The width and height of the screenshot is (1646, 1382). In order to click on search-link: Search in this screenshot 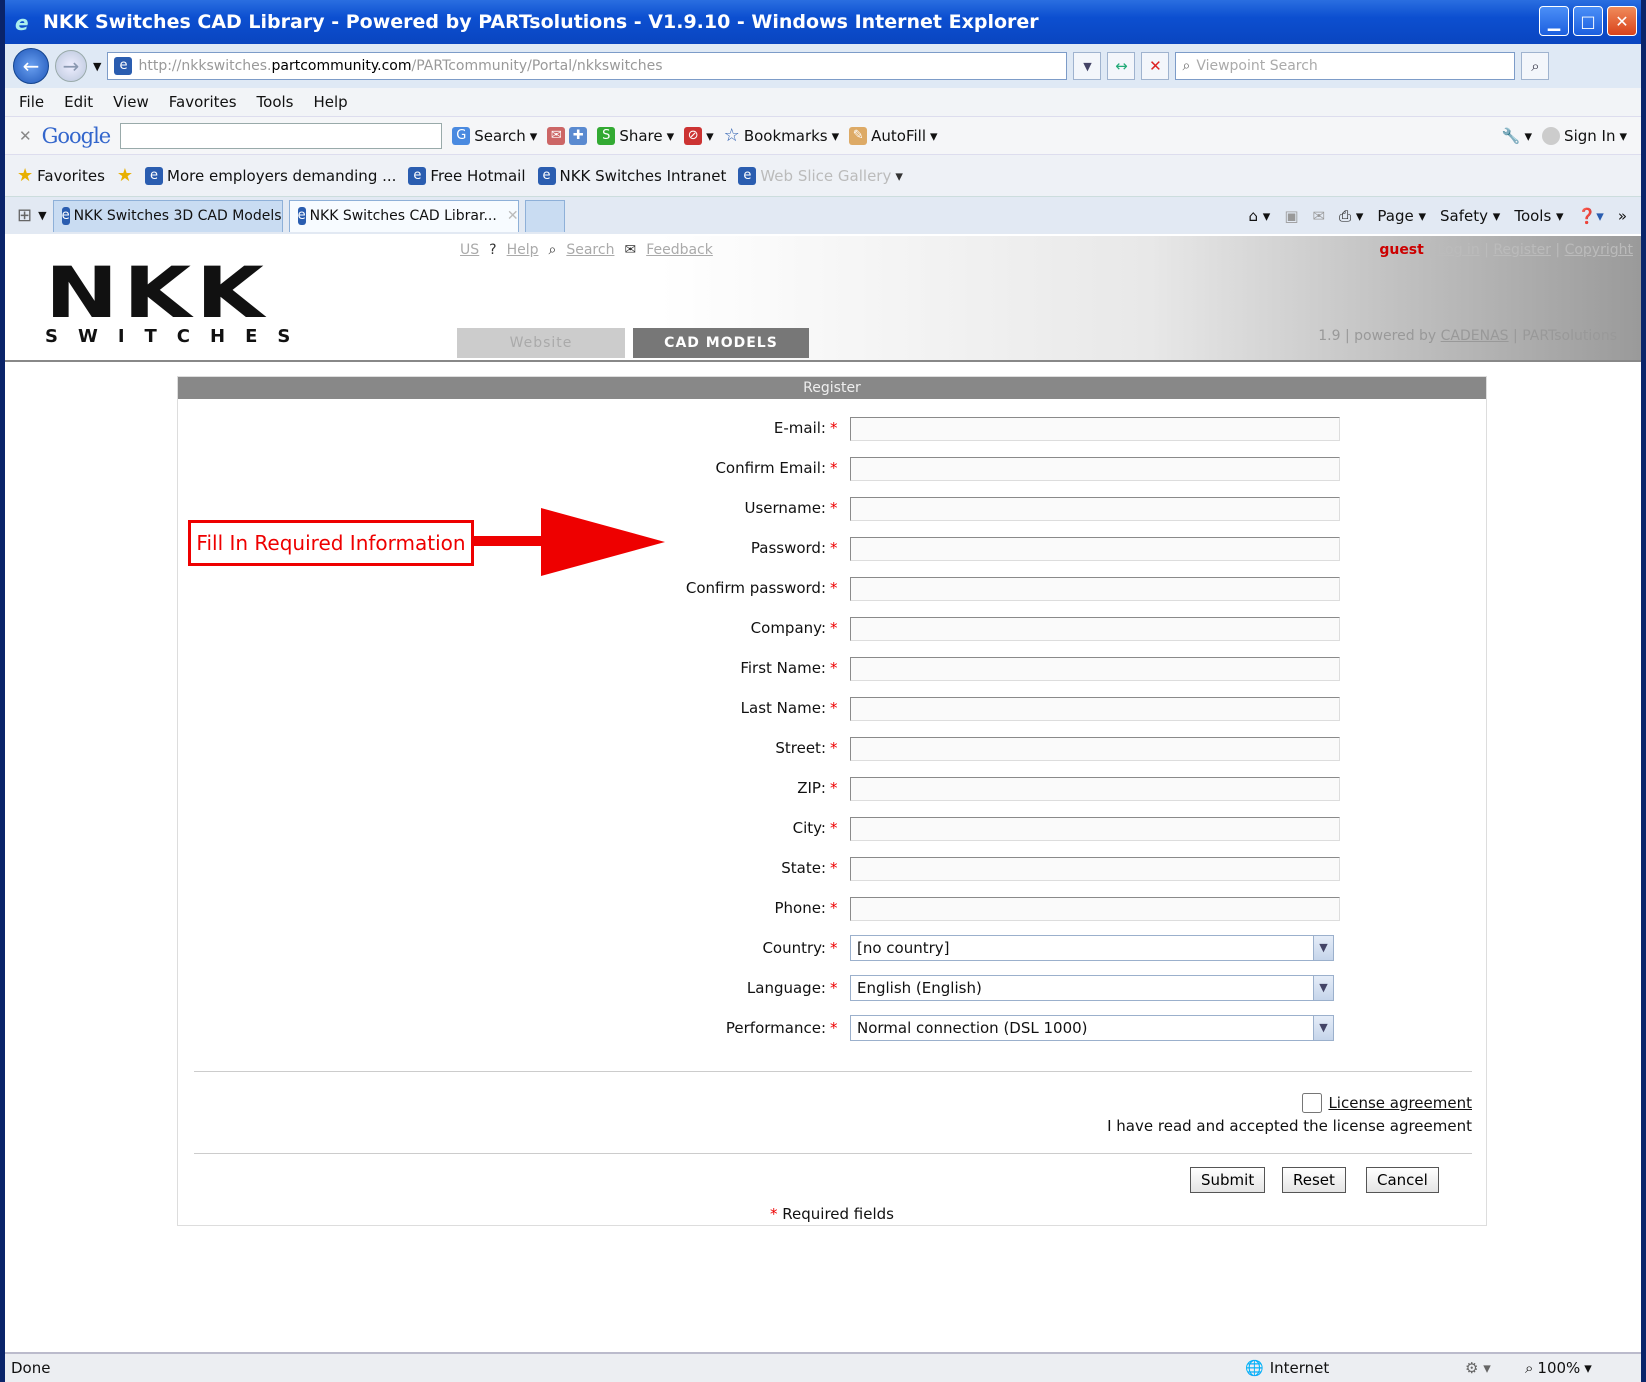, I will do `click(590, 250)`.